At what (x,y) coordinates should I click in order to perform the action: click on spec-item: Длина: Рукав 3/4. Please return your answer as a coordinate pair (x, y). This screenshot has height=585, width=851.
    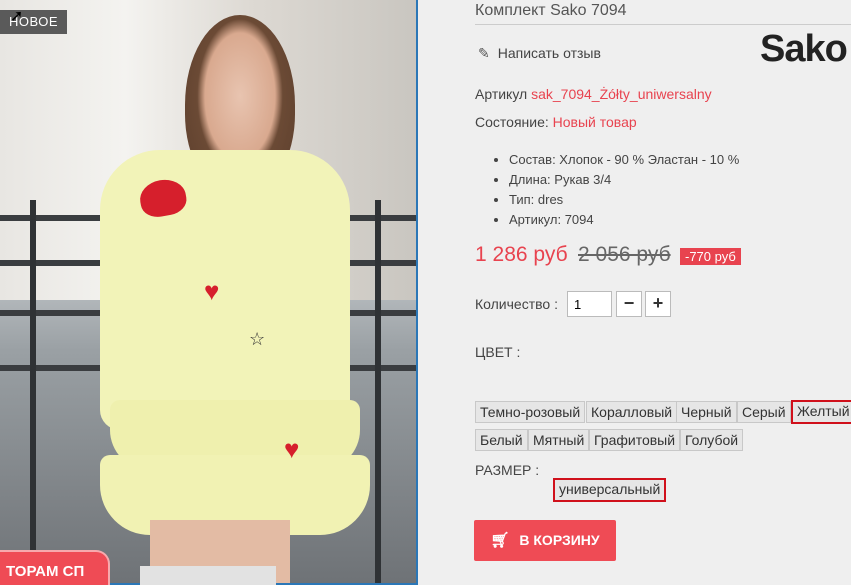
    Looking at the image, I should click on (624, 180).